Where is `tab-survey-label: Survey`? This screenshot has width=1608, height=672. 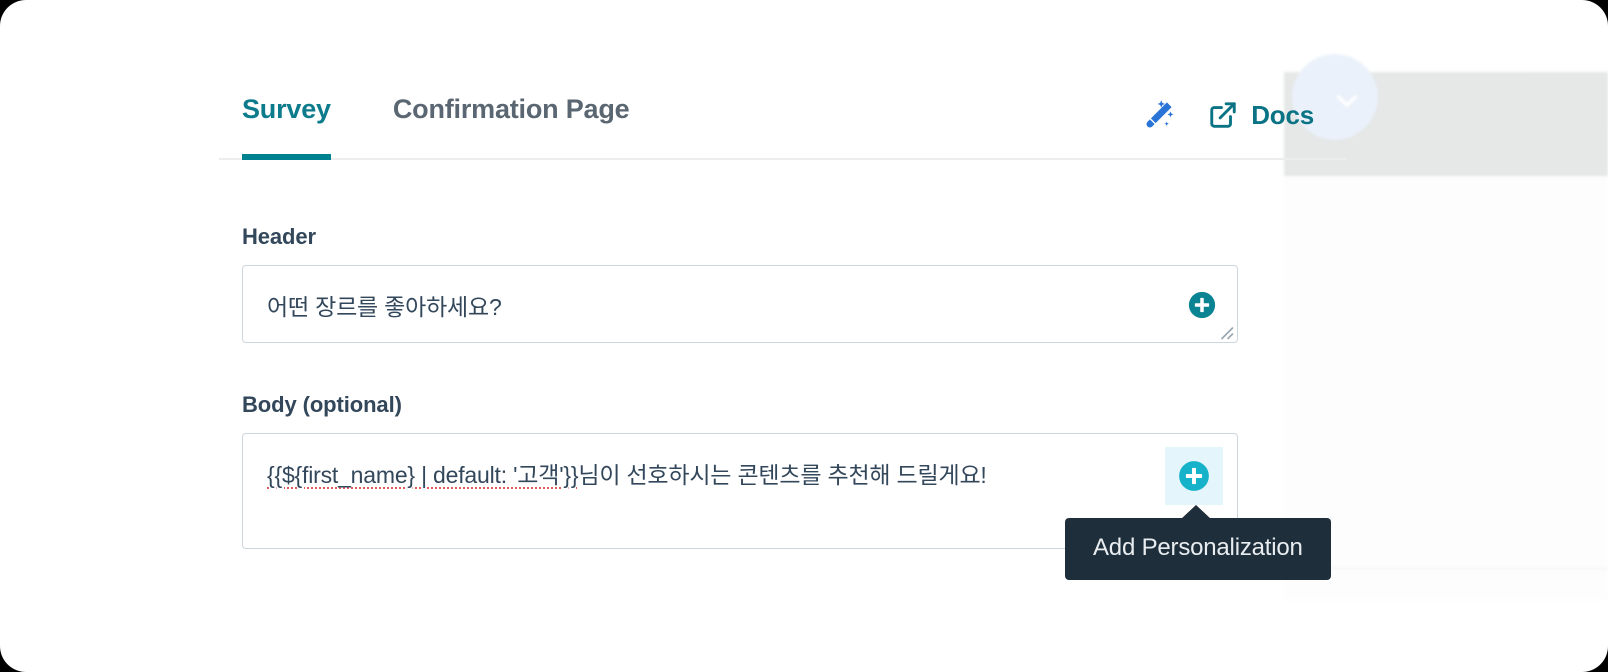 tab-survey-label: Survey is located at coordinates (286, 109).